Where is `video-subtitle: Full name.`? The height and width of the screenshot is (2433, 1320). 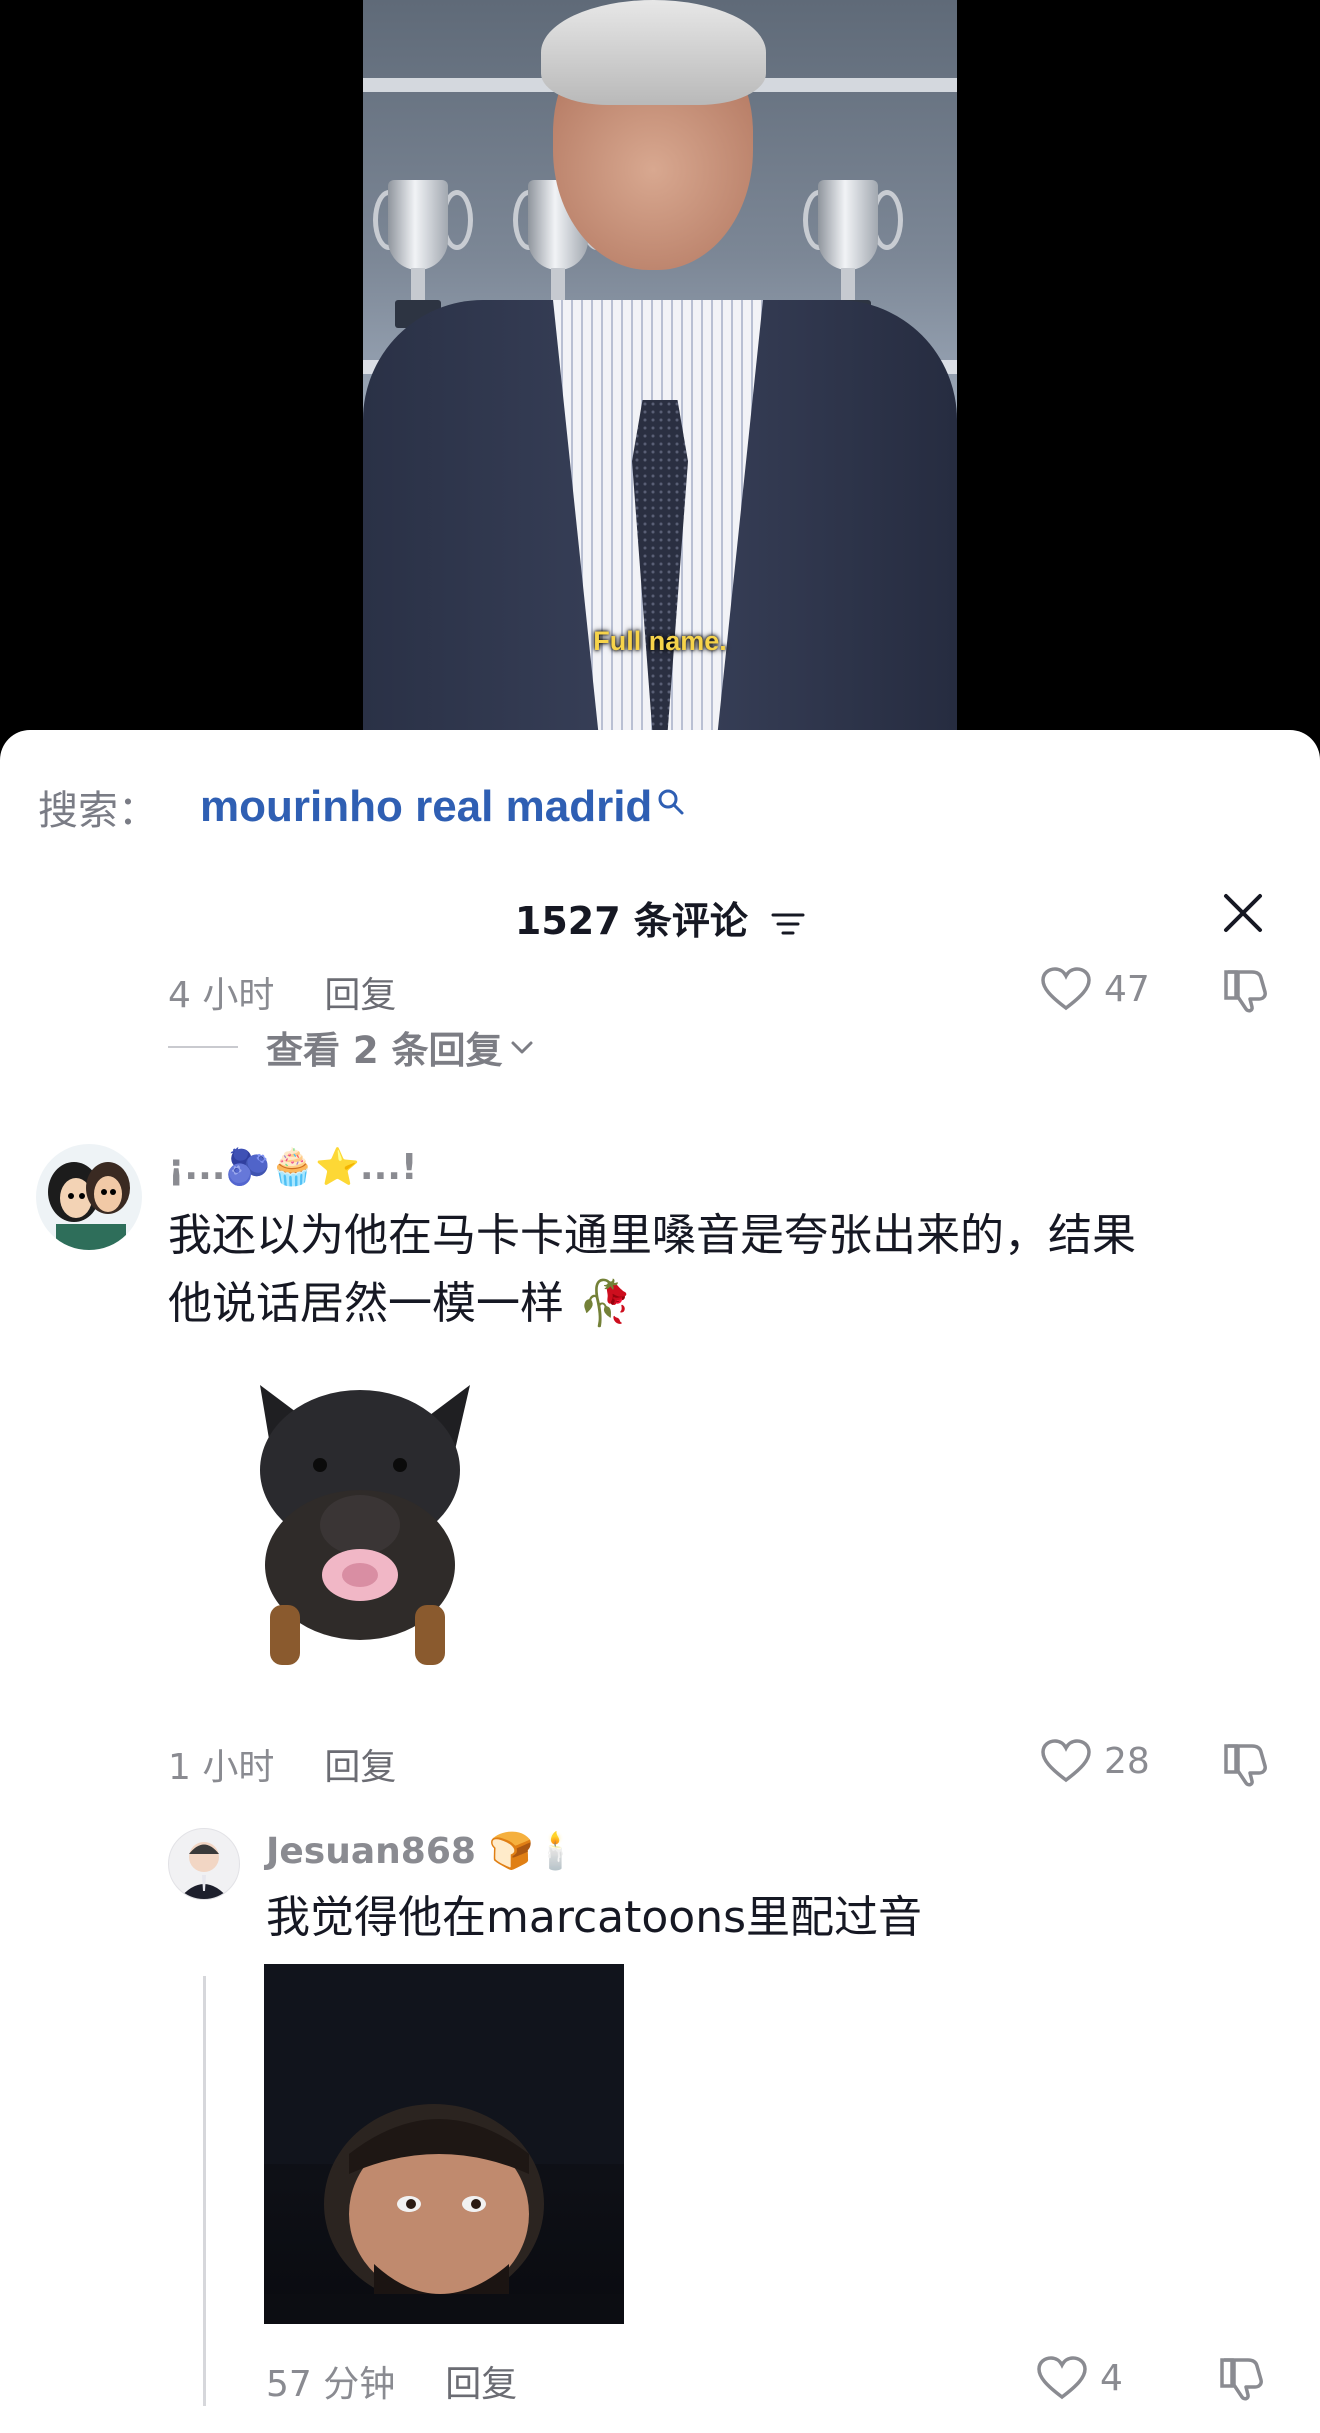
video-subtitle: Full name. is located at coordinates (660, 641).